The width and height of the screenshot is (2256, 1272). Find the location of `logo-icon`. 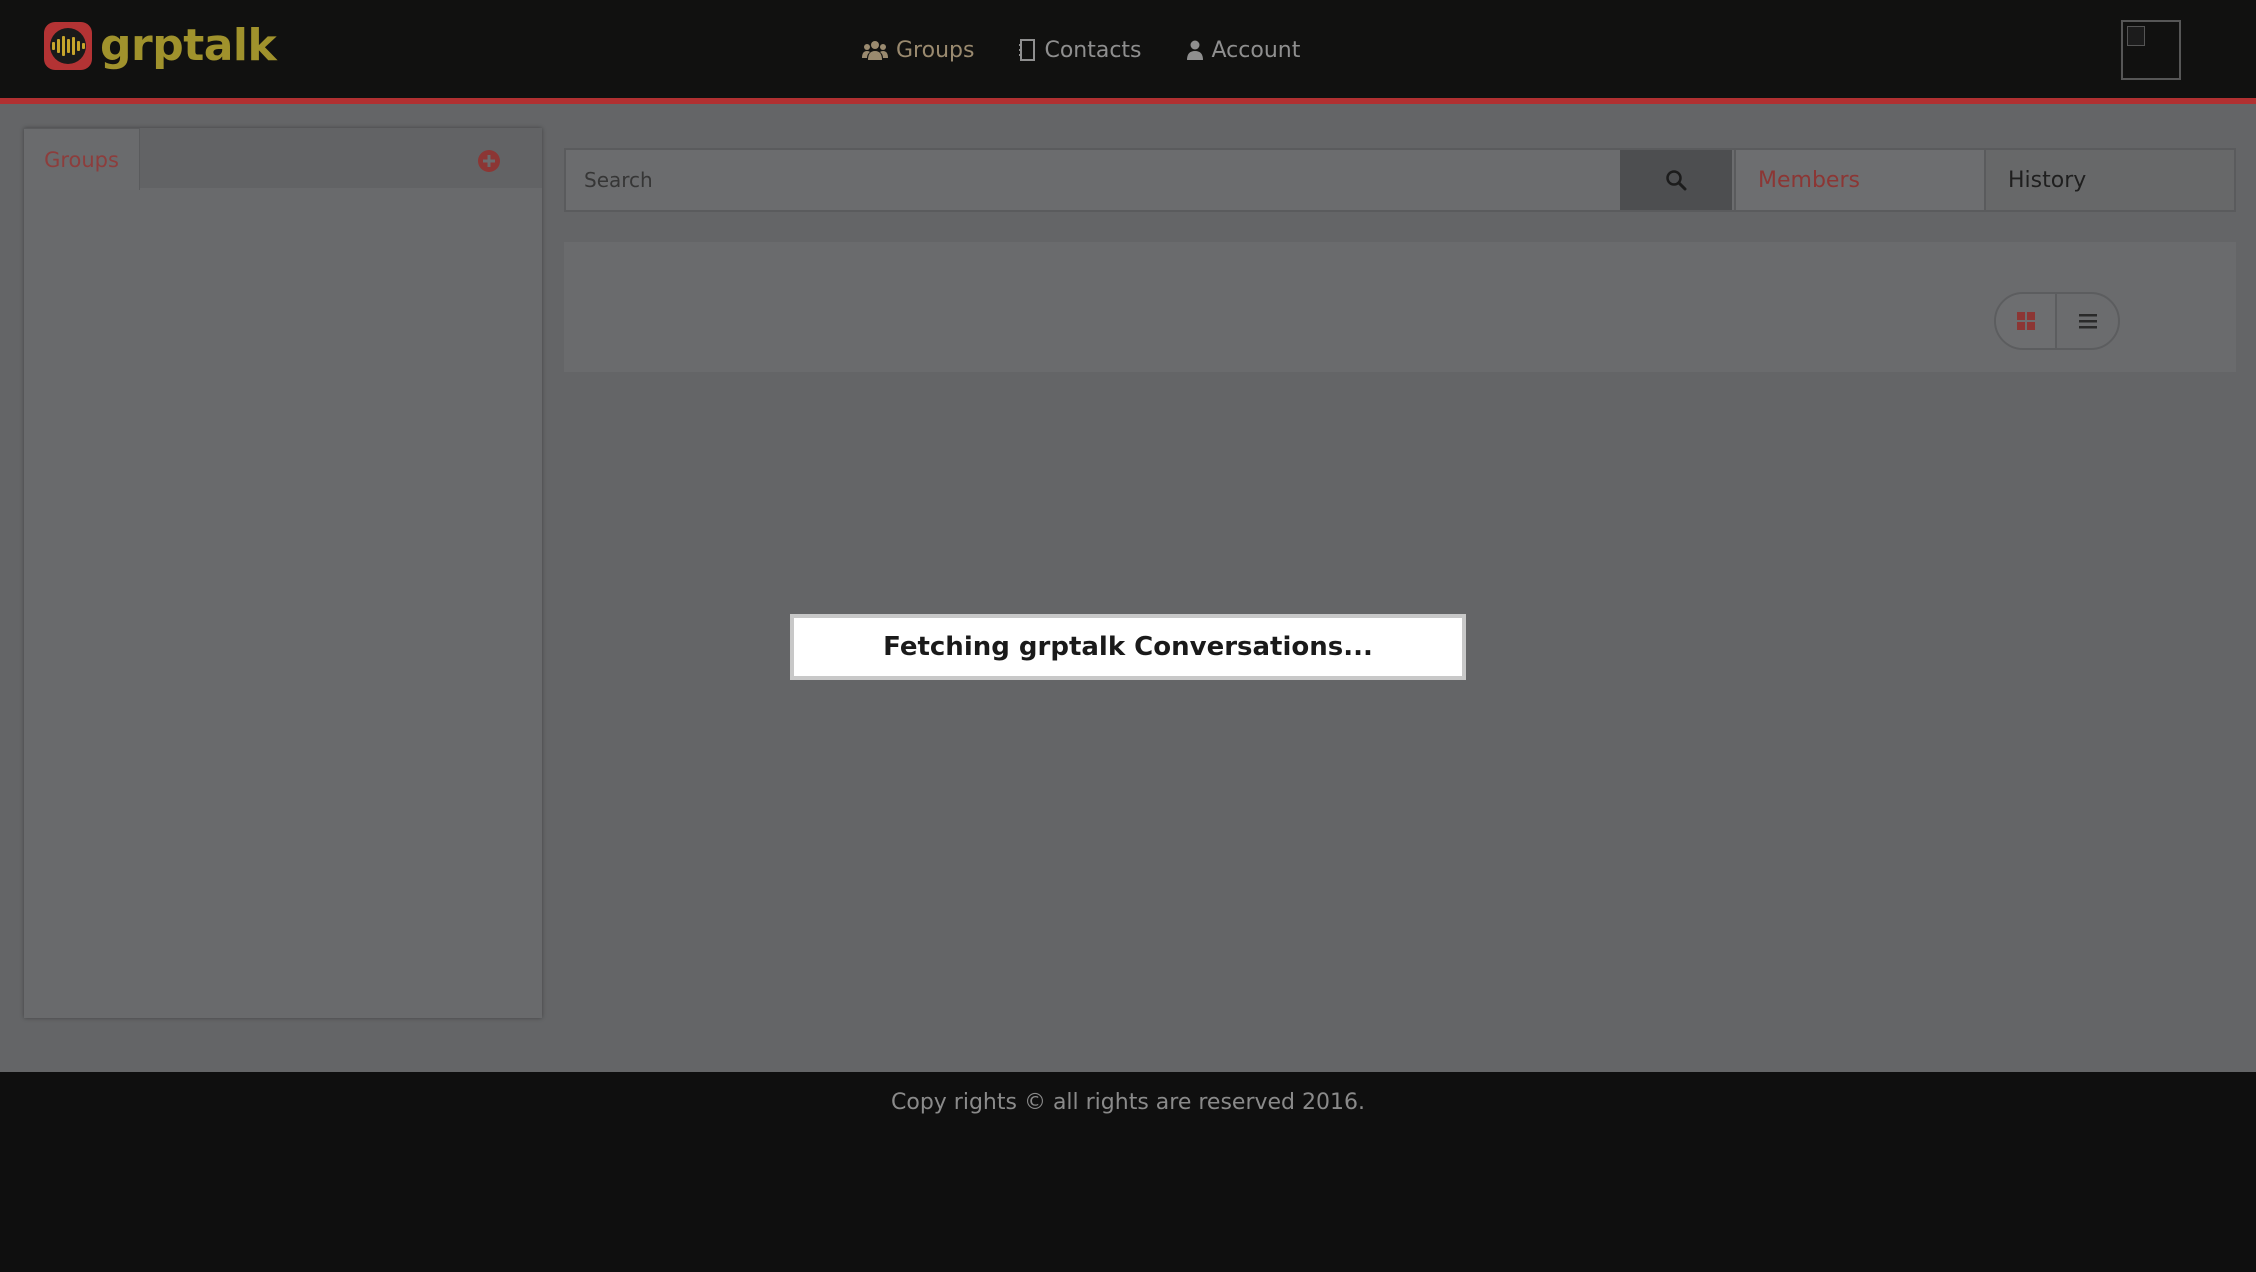

logo-icon is located at coordinates (68, 46).